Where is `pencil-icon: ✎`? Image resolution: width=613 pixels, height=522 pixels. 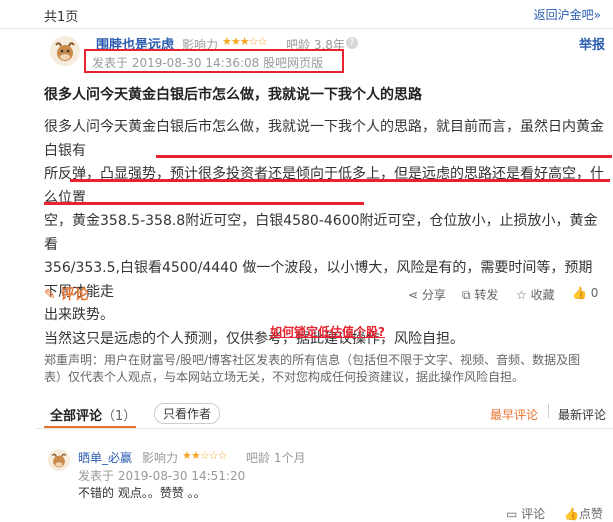 pencil-icon: ✎ is located at coordinates (50, 295).